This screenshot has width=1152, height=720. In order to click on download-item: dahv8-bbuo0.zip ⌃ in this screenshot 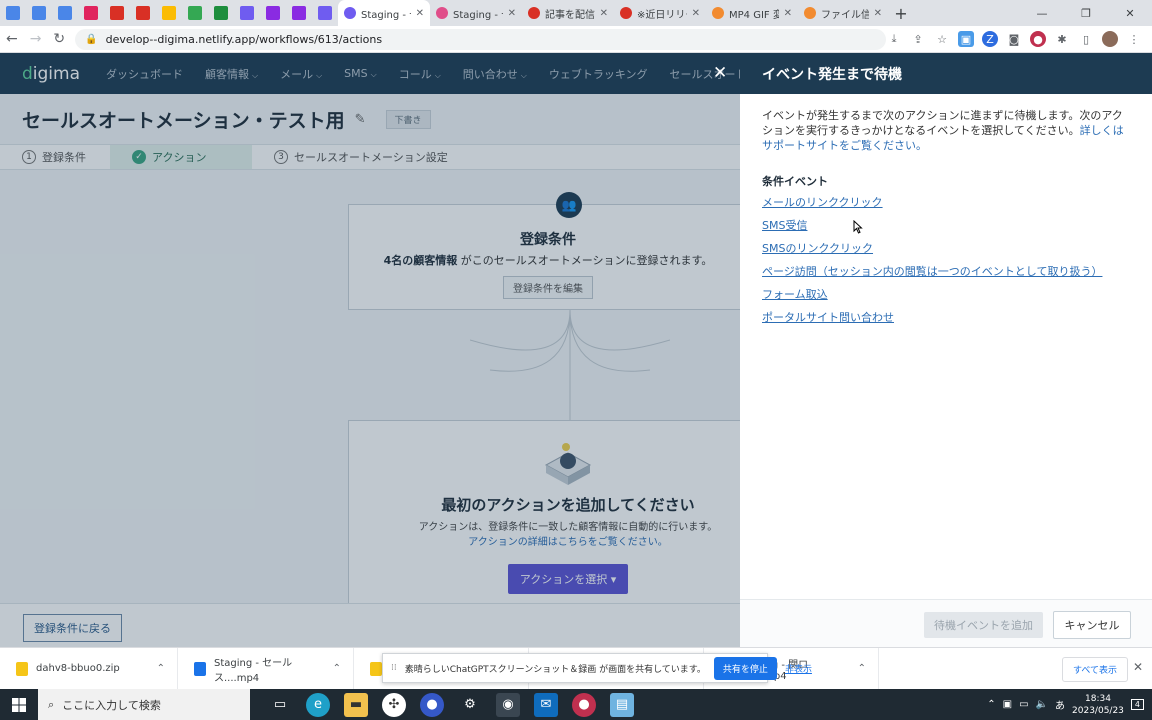, I will do `click(89, 668)`.